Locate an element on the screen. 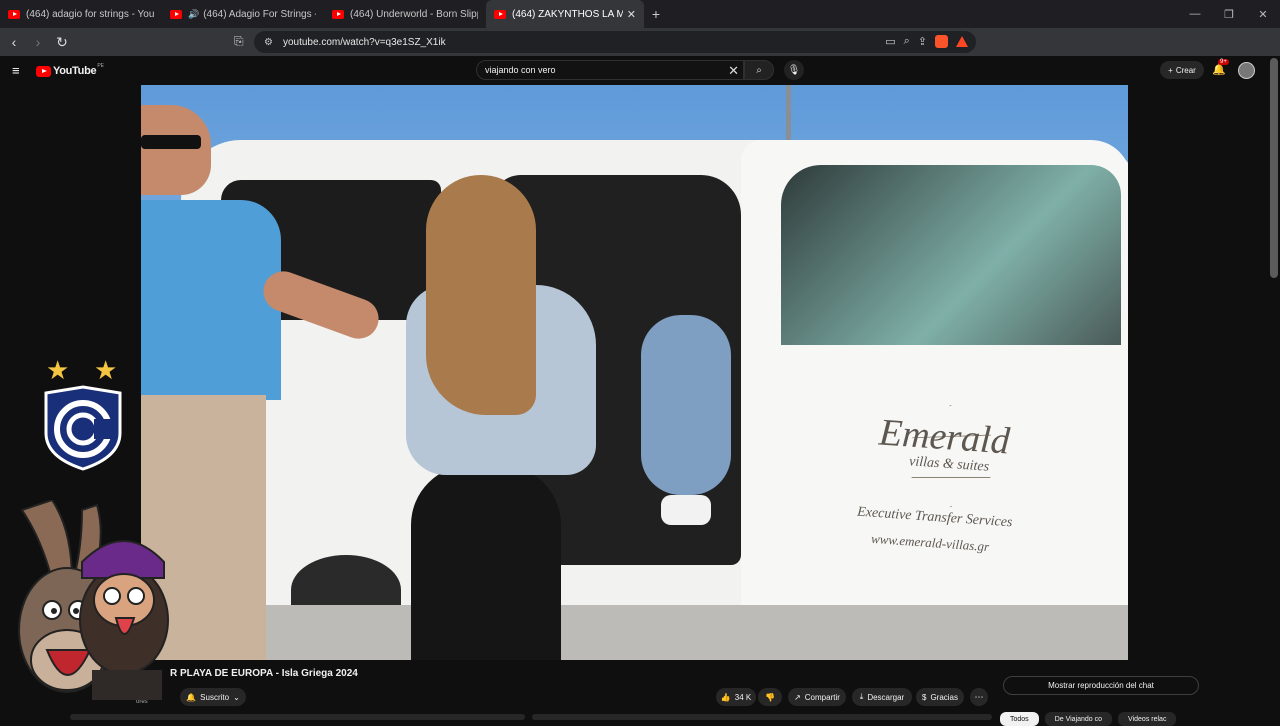 This screenshot has width=1280, height=726. speaker-icon: 🔊 is located at coordinates (193, 14).